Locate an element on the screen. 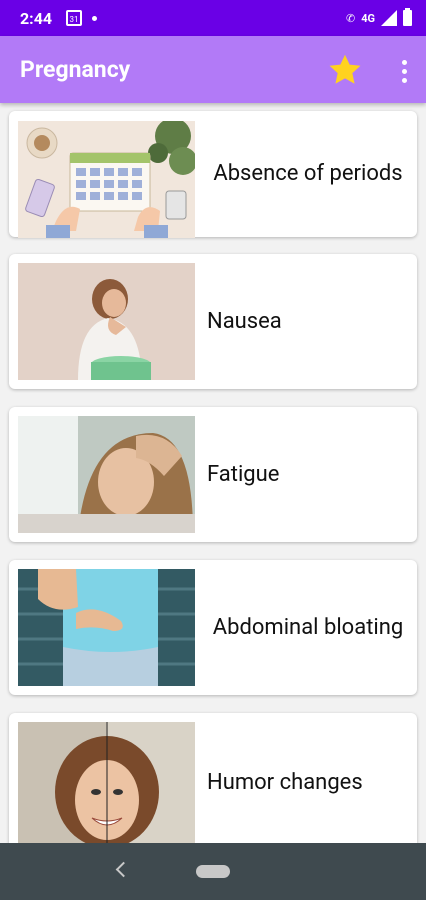 This screenshot has height=900, width=426. back-icon is located at coordinates (123, 869).